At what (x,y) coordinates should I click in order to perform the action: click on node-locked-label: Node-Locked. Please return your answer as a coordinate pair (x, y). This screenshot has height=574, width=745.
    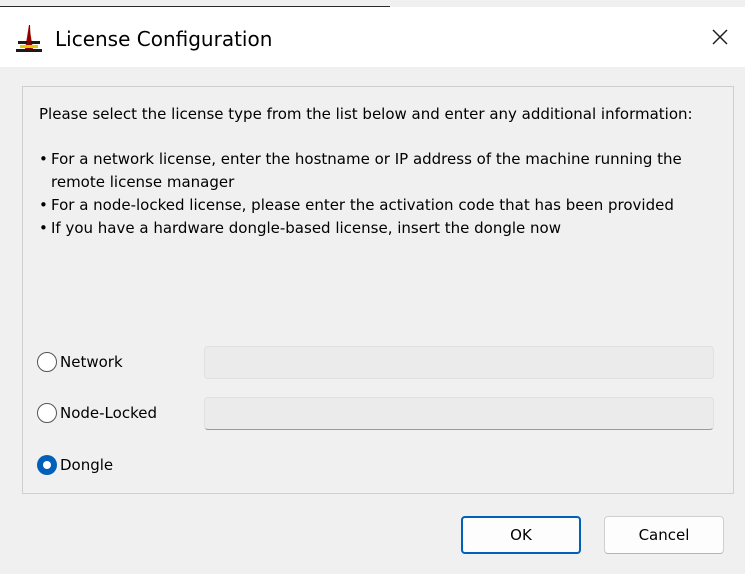
    Looking at the image, I should click on (108, 413).